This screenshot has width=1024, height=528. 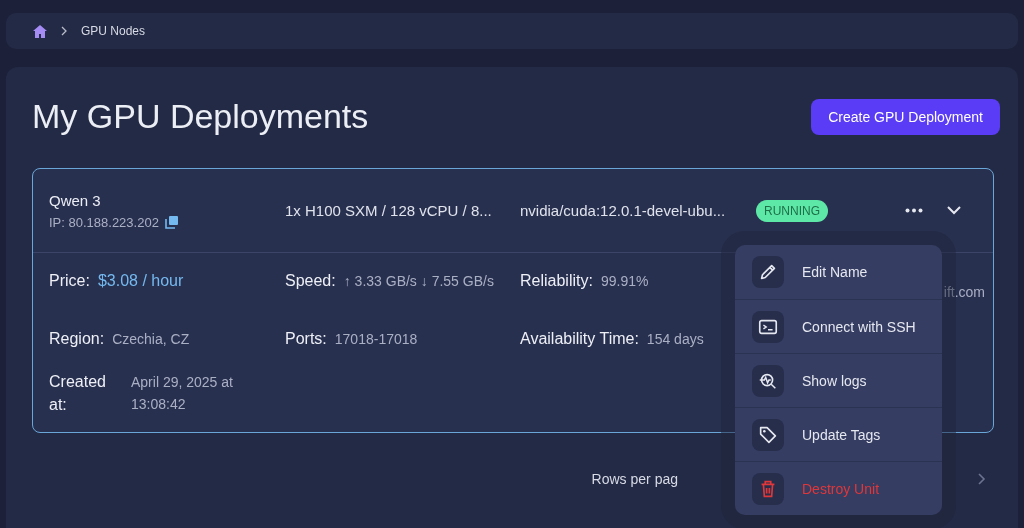 What do you see at coordinates (69, 281) in the screenshot?
I see `detail-label: Price:` at bounding box center [69, 281].